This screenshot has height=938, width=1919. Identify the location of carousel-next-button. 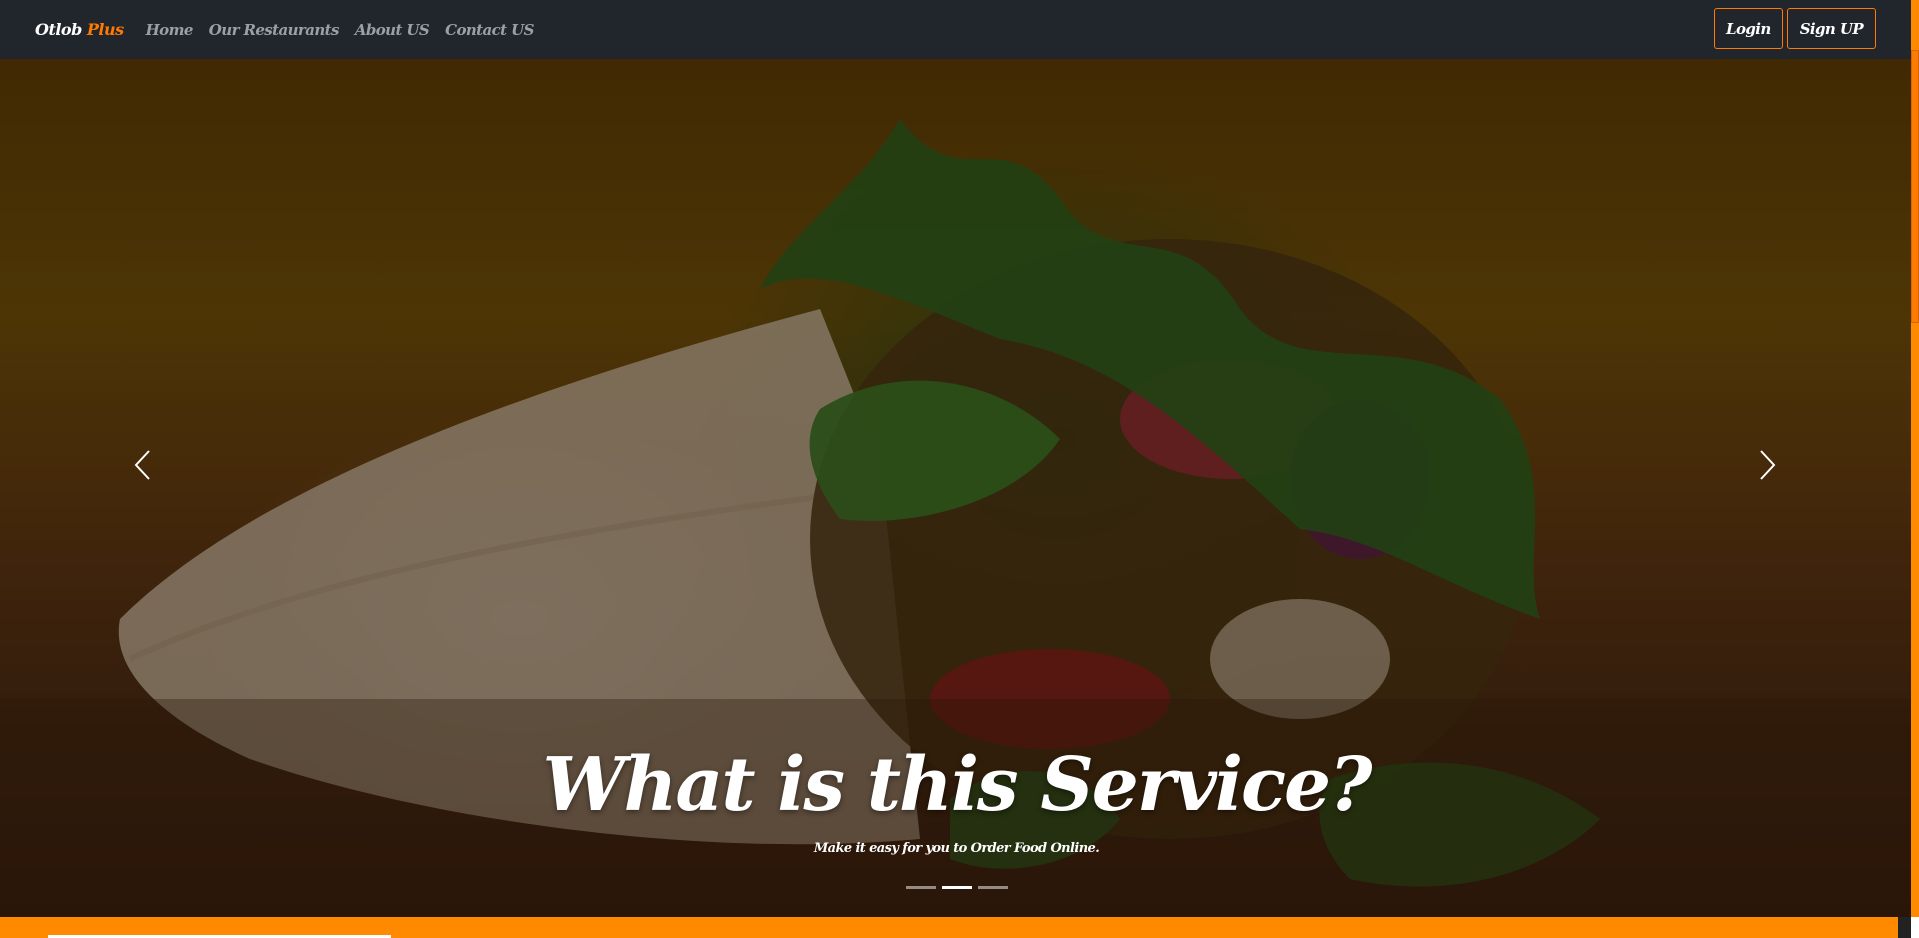
(1767, 465).